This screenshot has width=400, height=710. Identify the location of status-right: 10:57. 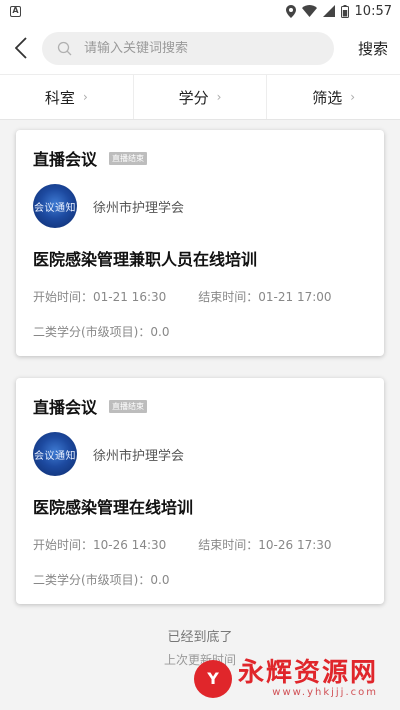
(338, 11).